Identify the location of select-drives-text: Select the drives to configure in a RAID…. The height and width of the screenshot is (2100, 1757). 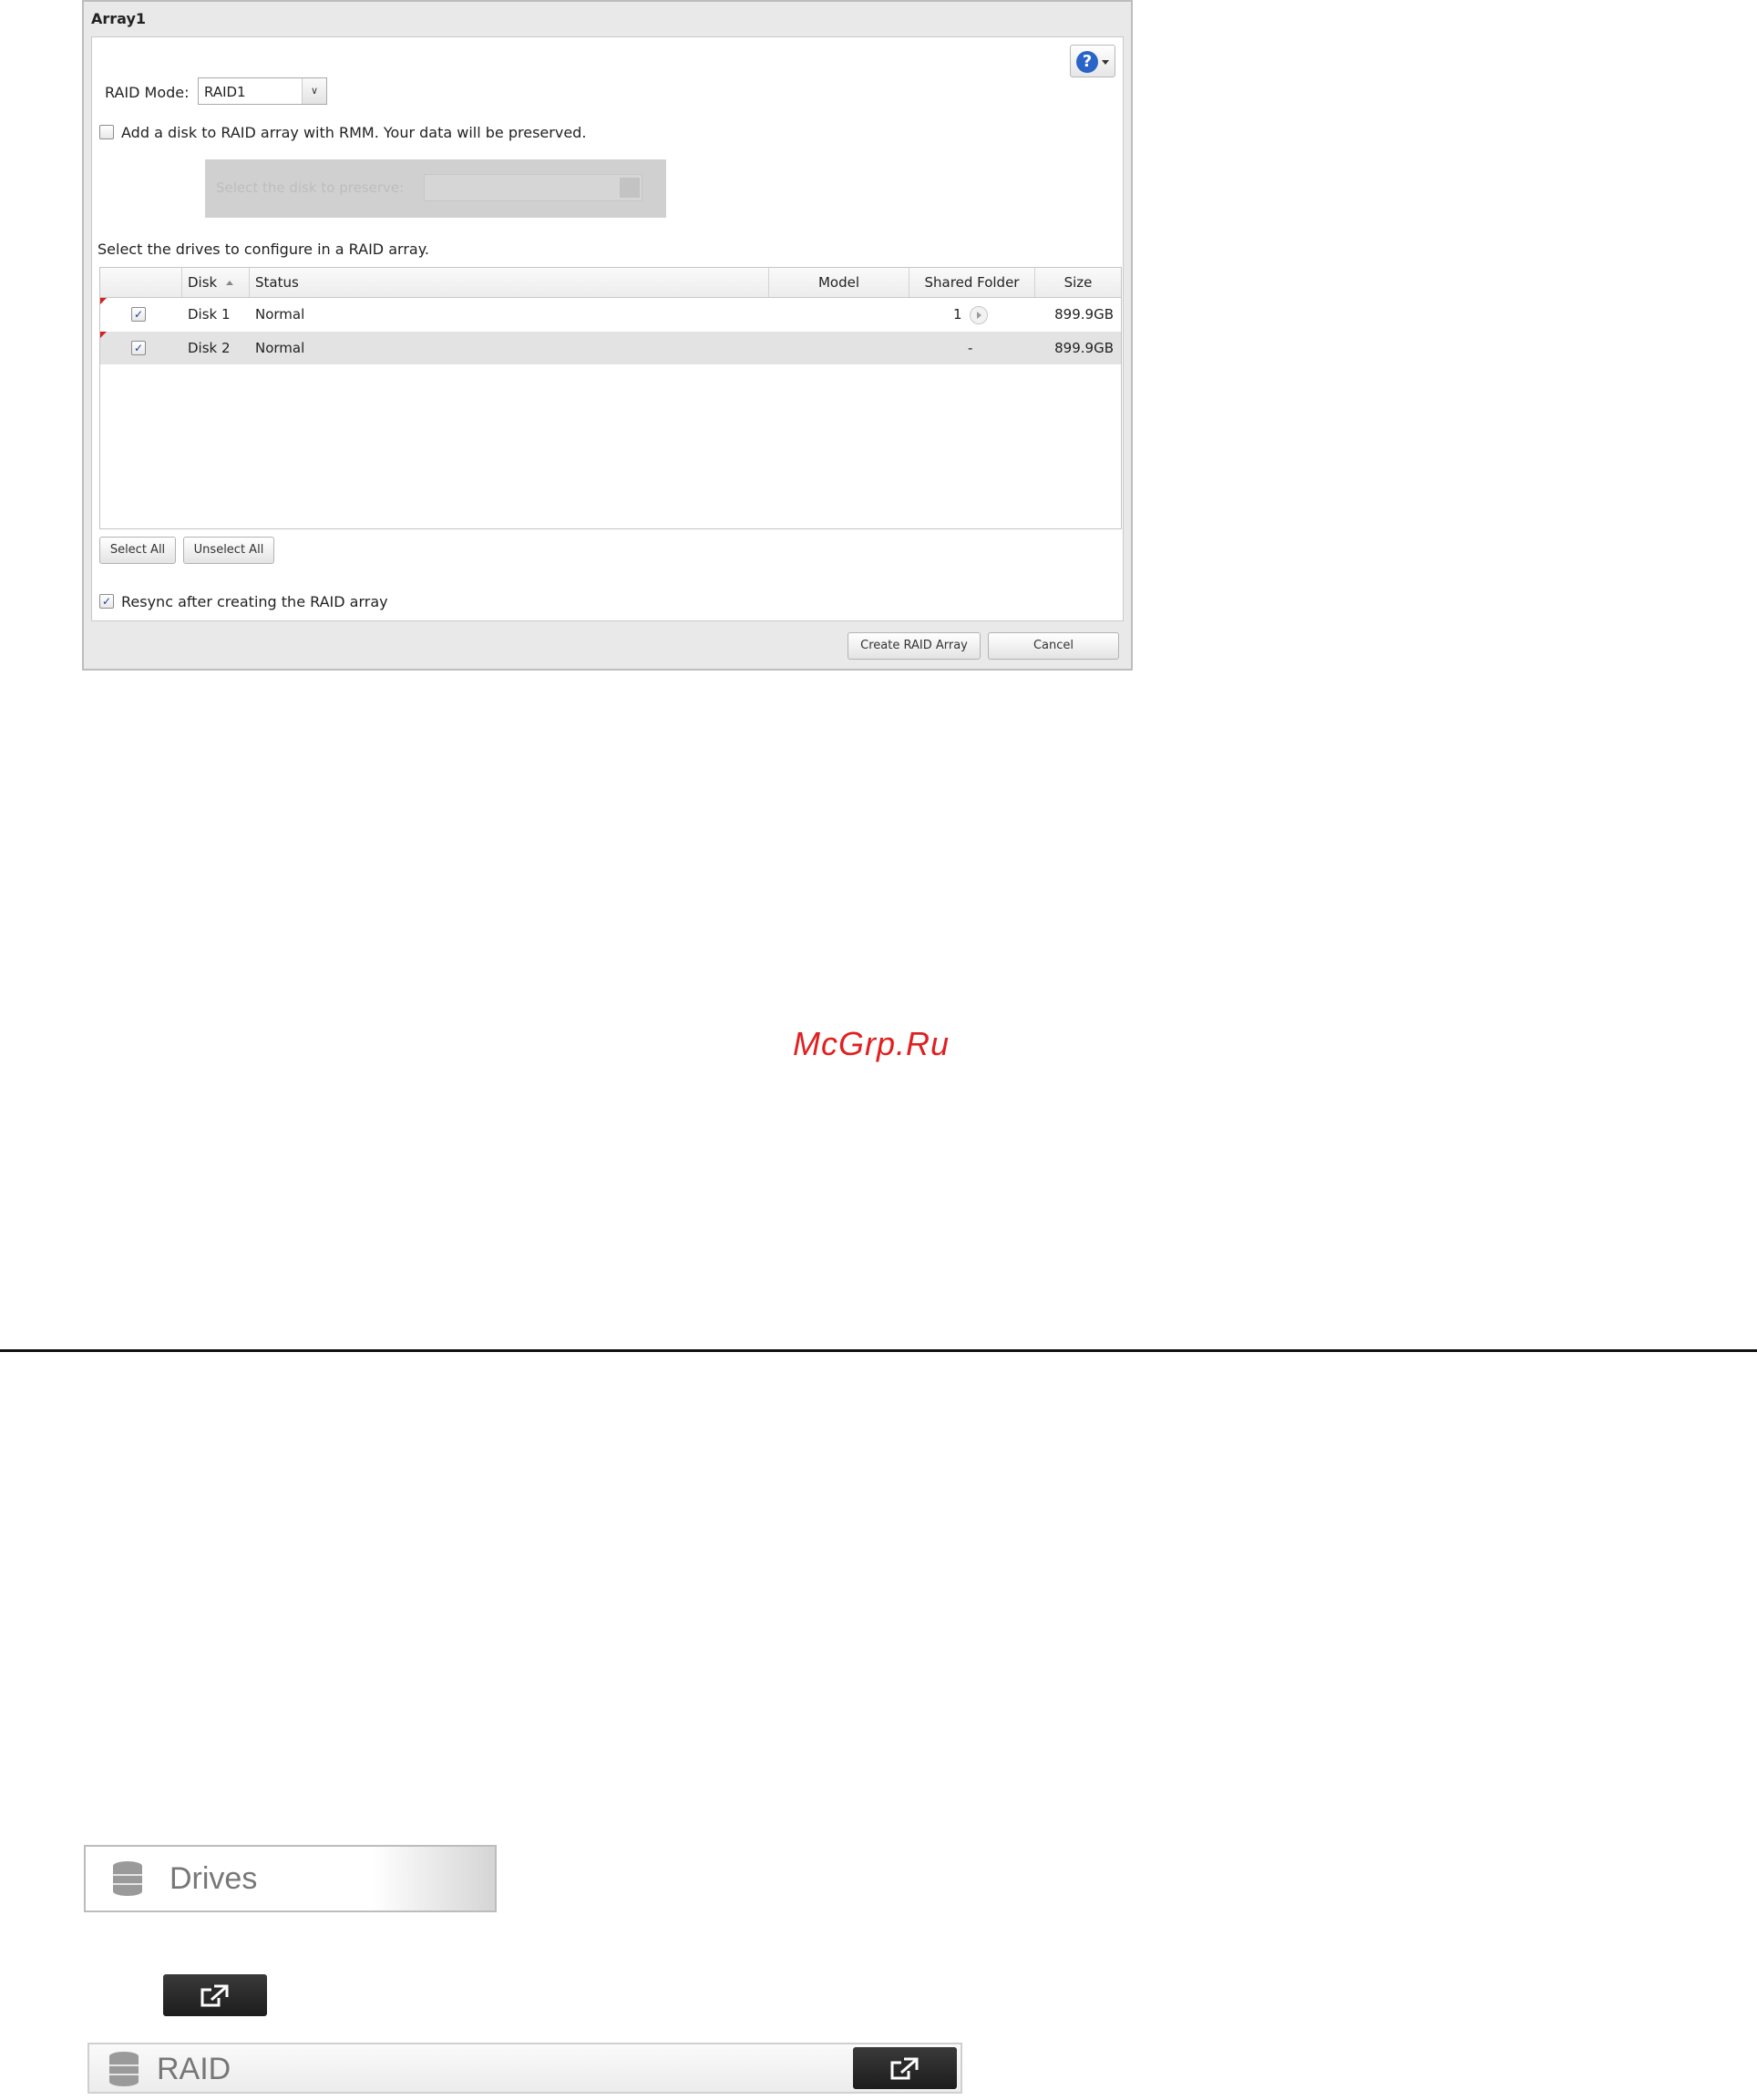
(263, 250).